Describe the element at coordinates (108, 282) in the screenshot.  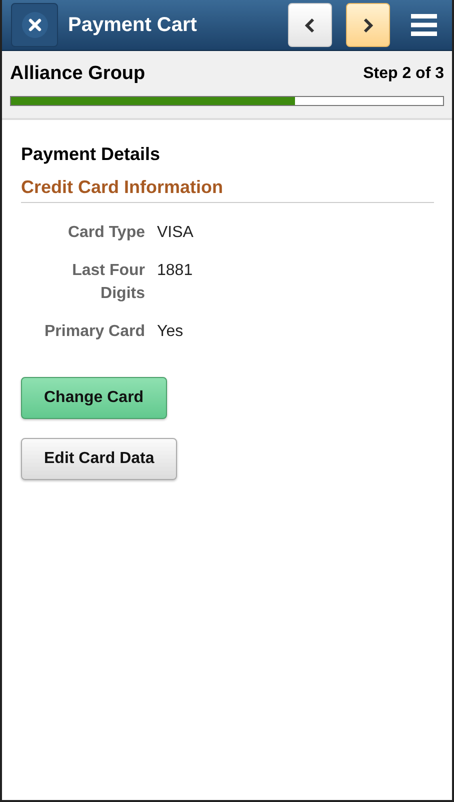
I see `field-label: Last Four Digits` at that location.